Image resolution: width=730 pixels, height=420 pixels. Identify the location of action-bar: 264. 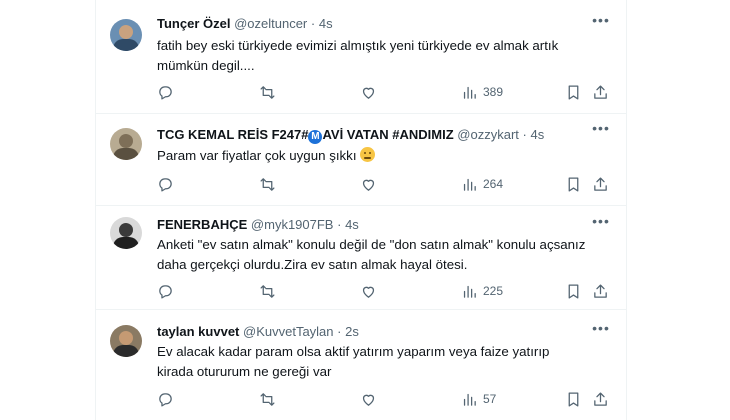
(361, 184).